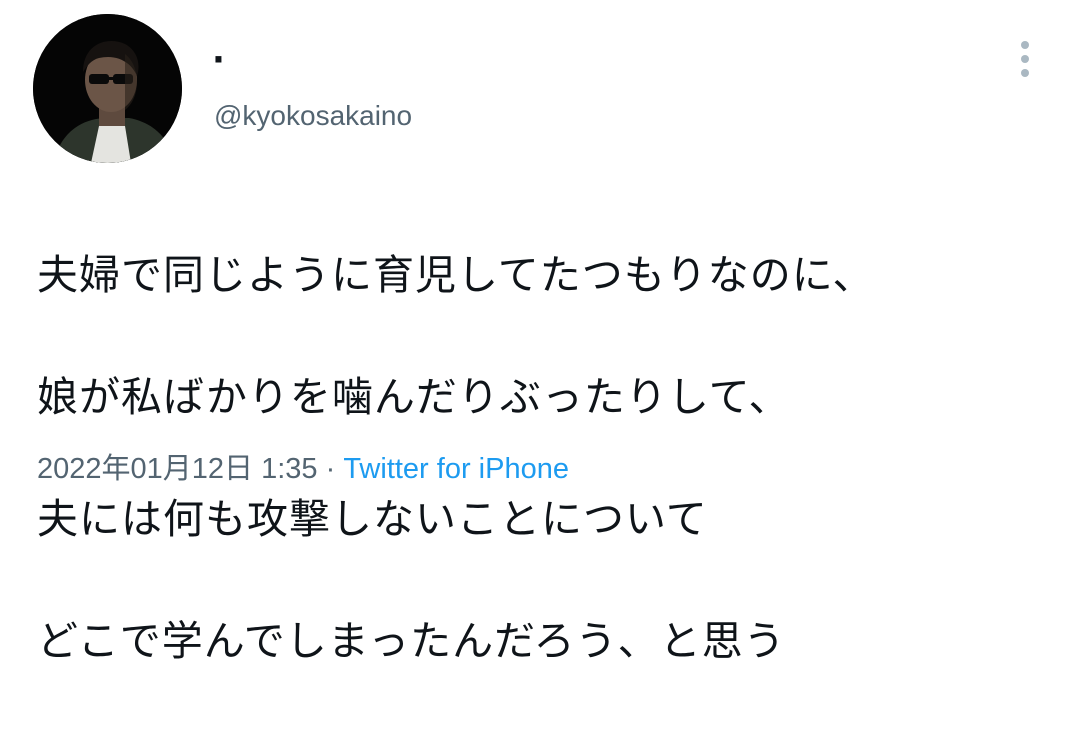 The width and height of the screenshot is (1080, 733). I want to click on user-handle: @kyokosakaino, so click(313, 116).